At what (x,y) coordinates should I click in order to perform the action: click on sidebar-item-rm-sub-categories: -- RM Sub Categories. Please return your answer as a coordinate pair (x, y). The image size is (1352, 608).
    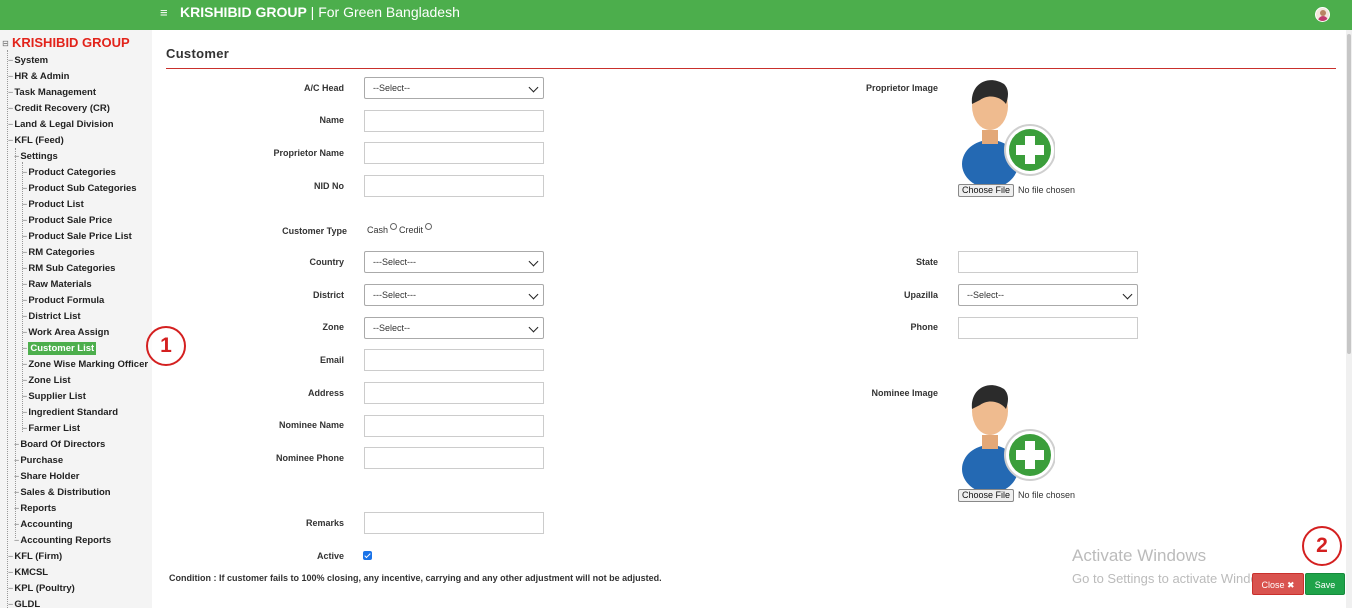
    Looking at the image, I should click on (68, 269).